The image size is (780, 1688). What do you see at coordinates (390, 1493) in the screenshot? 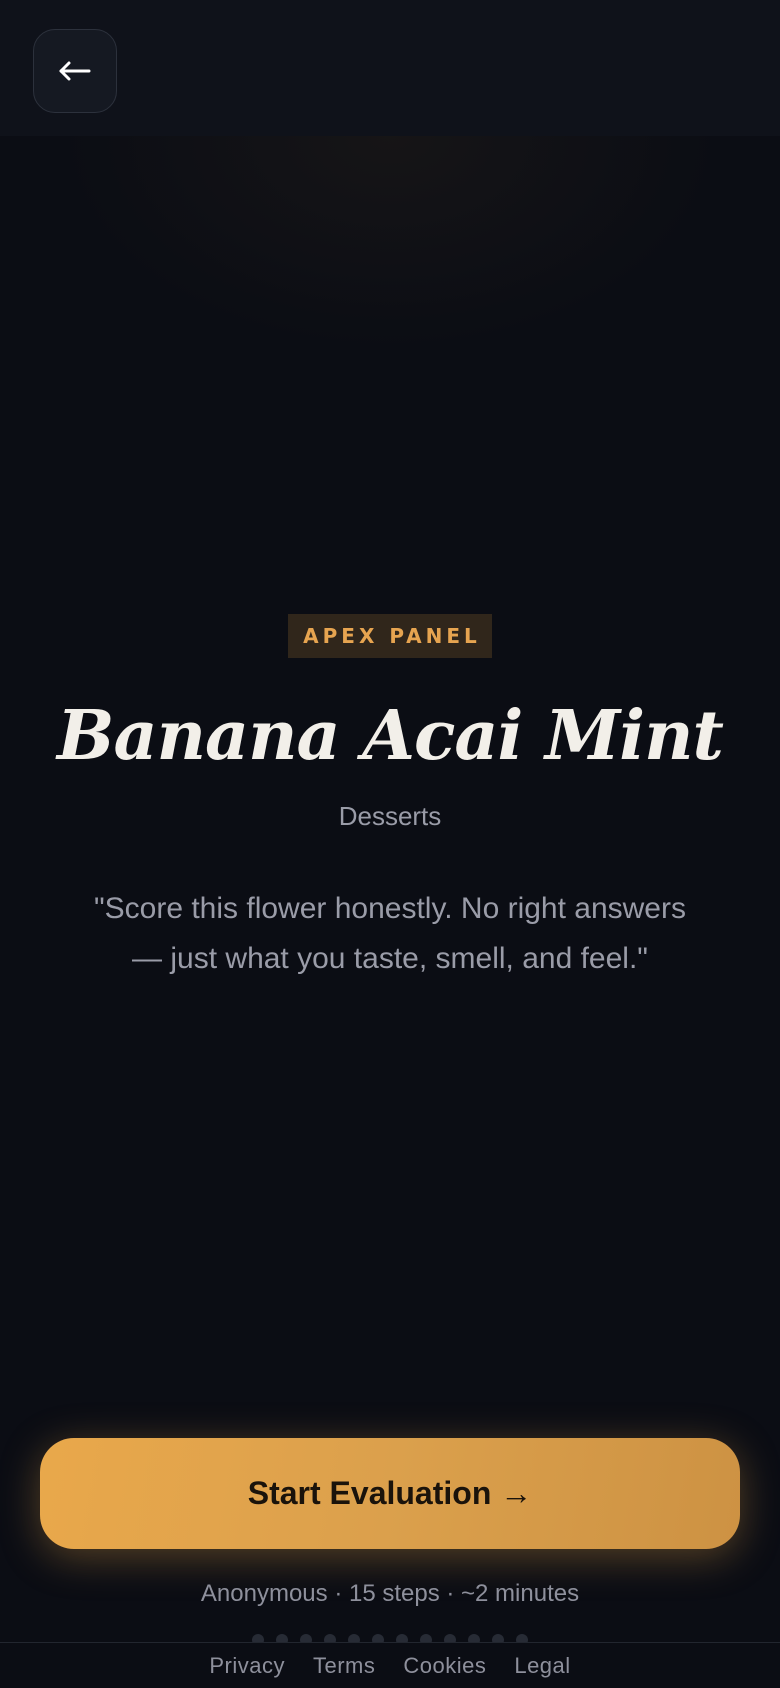
I see `start-evaluation-button: Start Evaluation →` at bounding box center [390, 1493].